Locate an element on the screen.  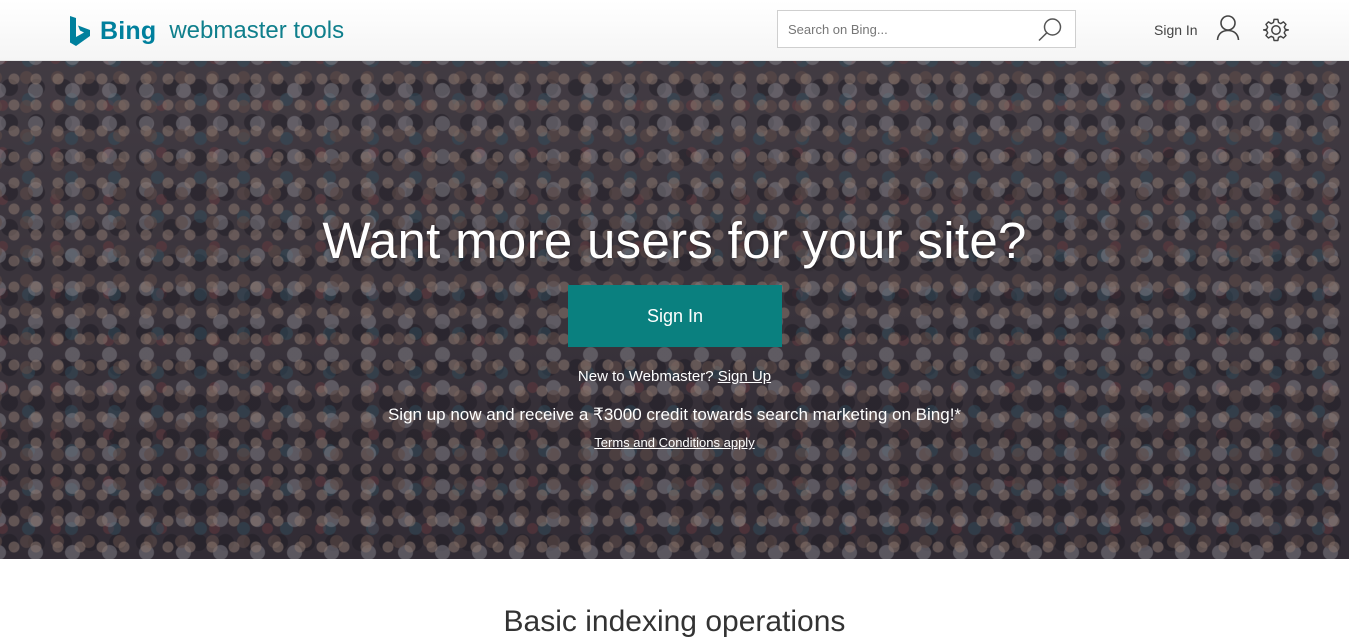
product-name: webmaster tools is located at coordinates (257, 30).